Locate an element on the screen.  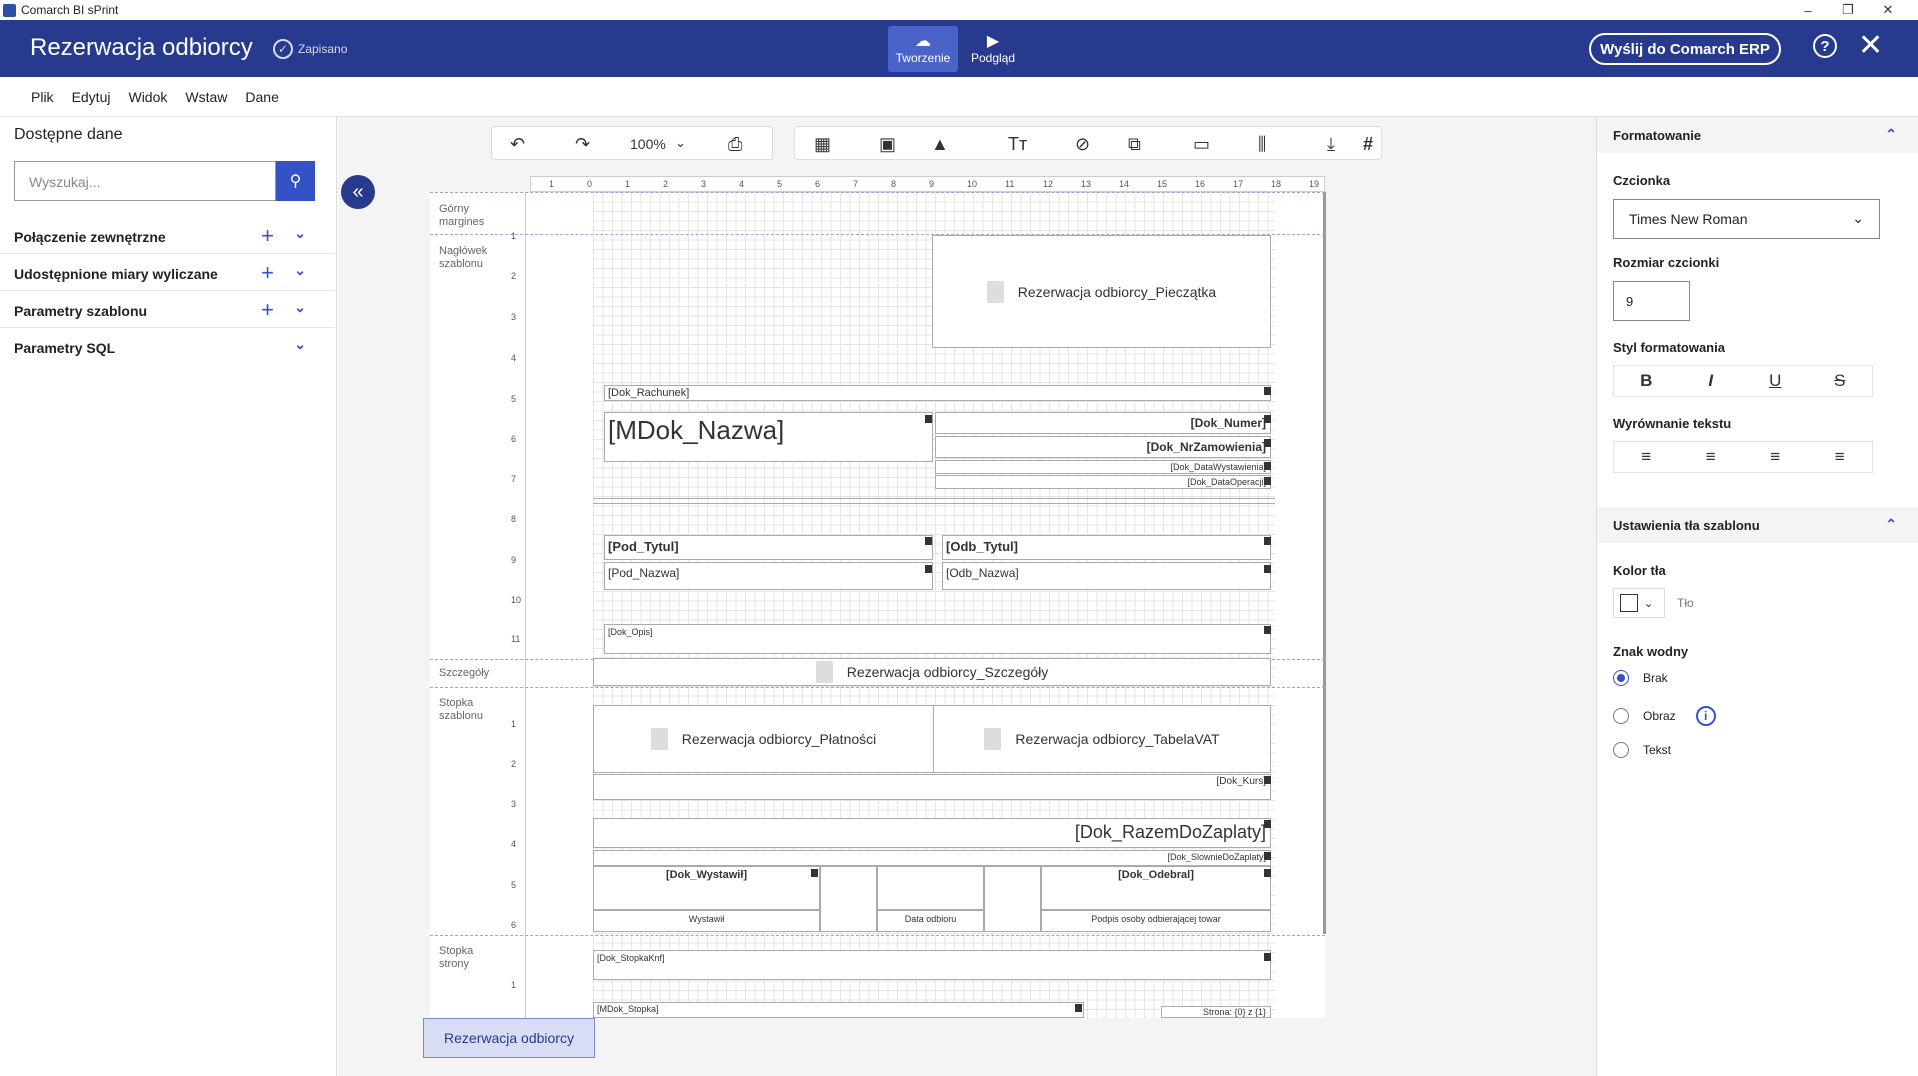
field-odb-nazwa: [Odb_Nazwa] is located at coordinates (1106, 576).